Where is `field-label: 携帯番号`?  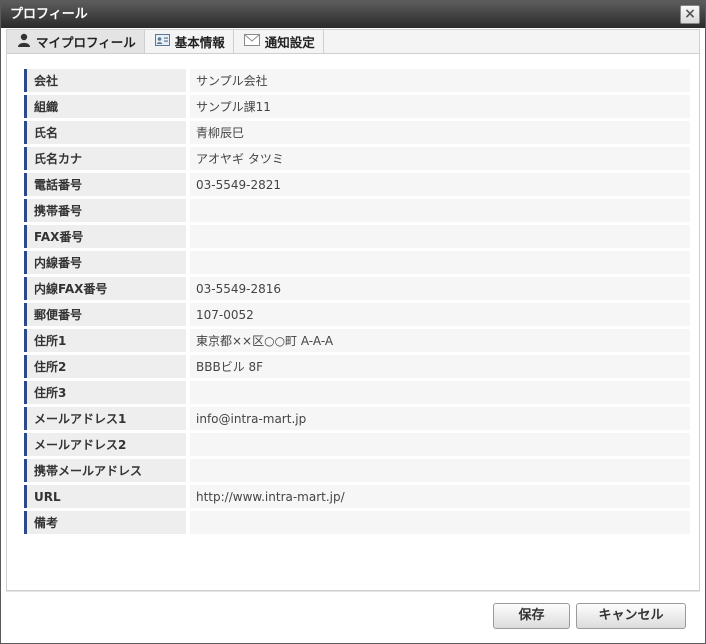
field-label: 携帯番号 is located at coordinates (105, 210).